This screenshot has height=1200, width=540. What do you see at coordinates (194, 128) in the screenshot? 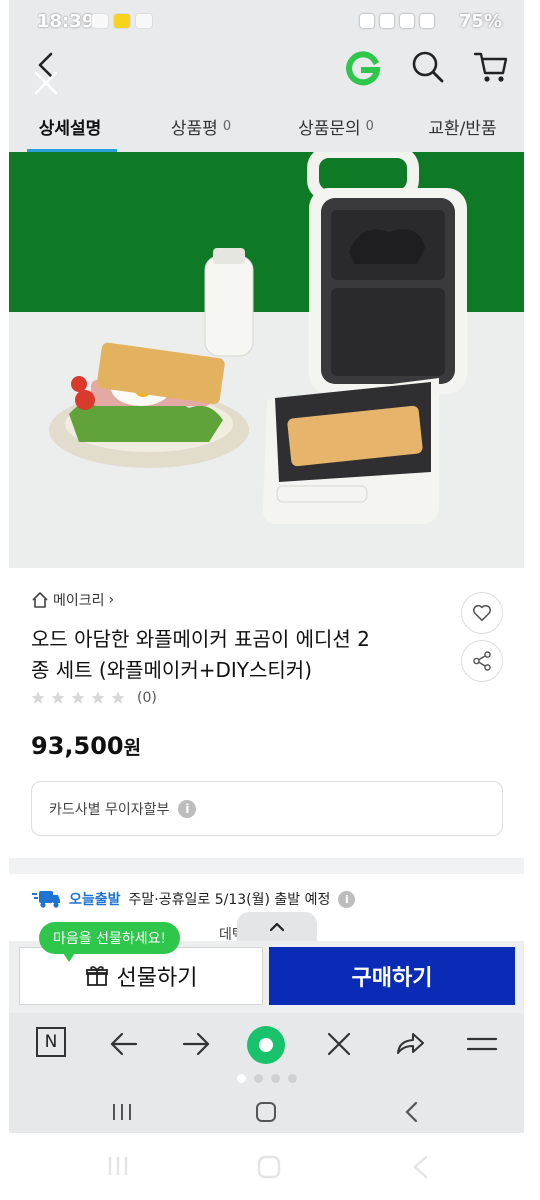
I see `tab-label: 상품평` at bounding box center [194, 128].